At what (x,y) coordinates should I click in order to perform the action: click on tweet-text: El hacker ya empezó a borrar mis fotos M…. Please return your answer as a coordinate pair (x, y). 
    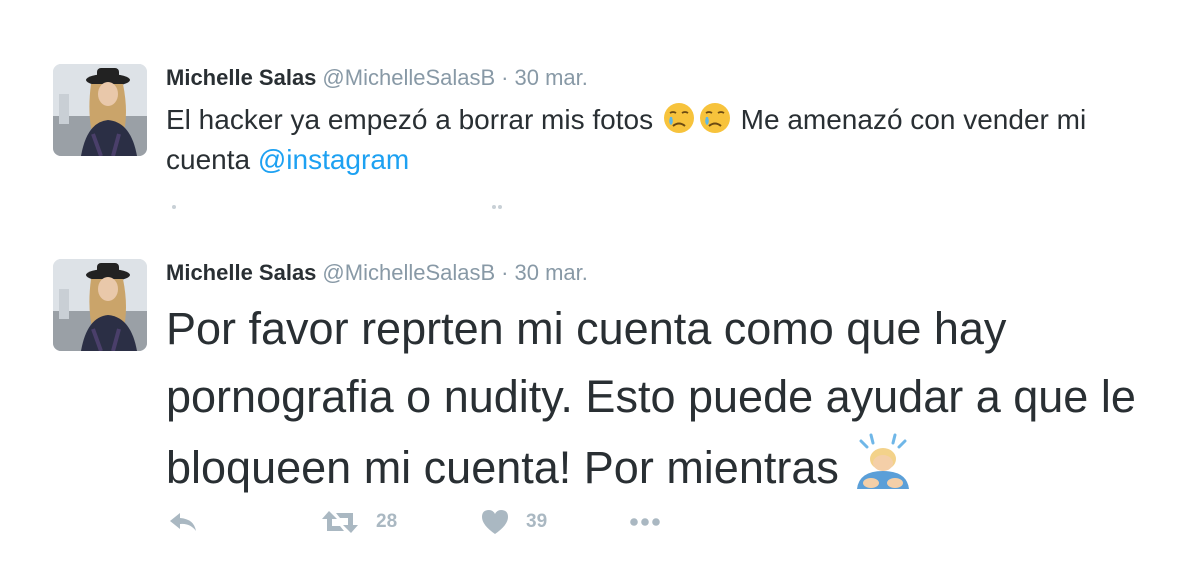
    Looking at the image, I should click on (656, 140).